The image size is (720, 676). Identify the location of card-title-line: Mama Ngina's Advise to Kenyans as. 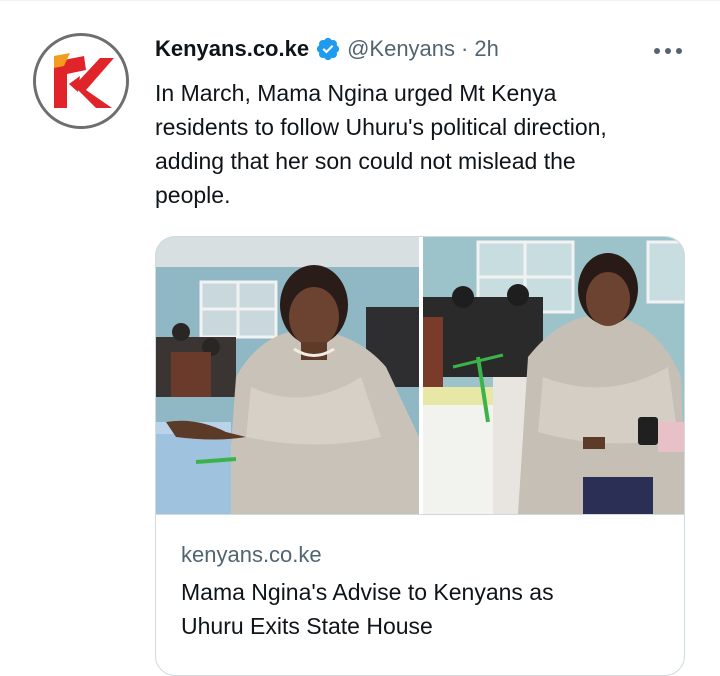
(367, 592).